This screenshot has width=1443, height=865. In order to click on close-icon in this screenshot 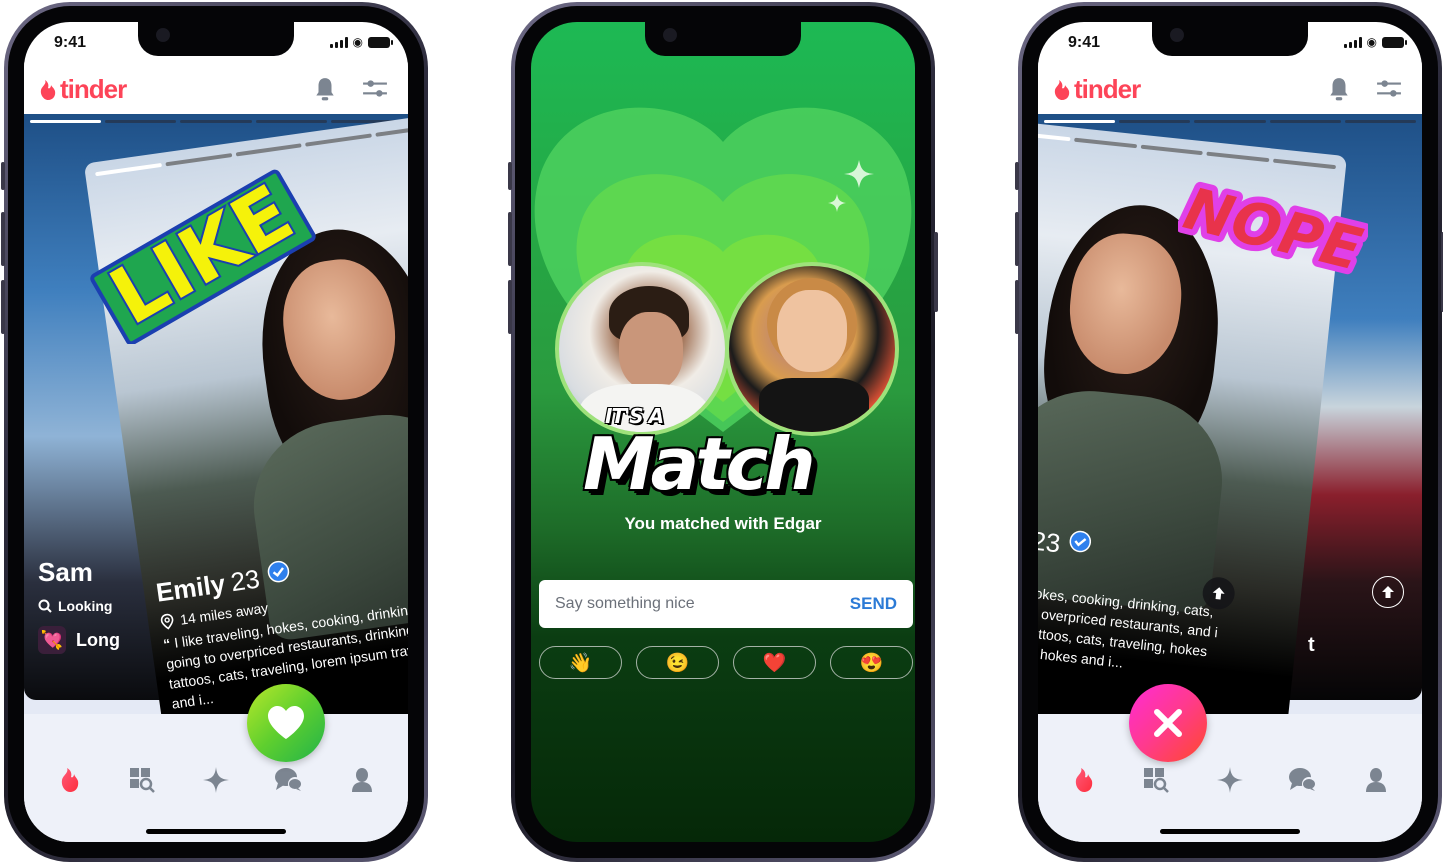, I will do `click(1168, 723)`.